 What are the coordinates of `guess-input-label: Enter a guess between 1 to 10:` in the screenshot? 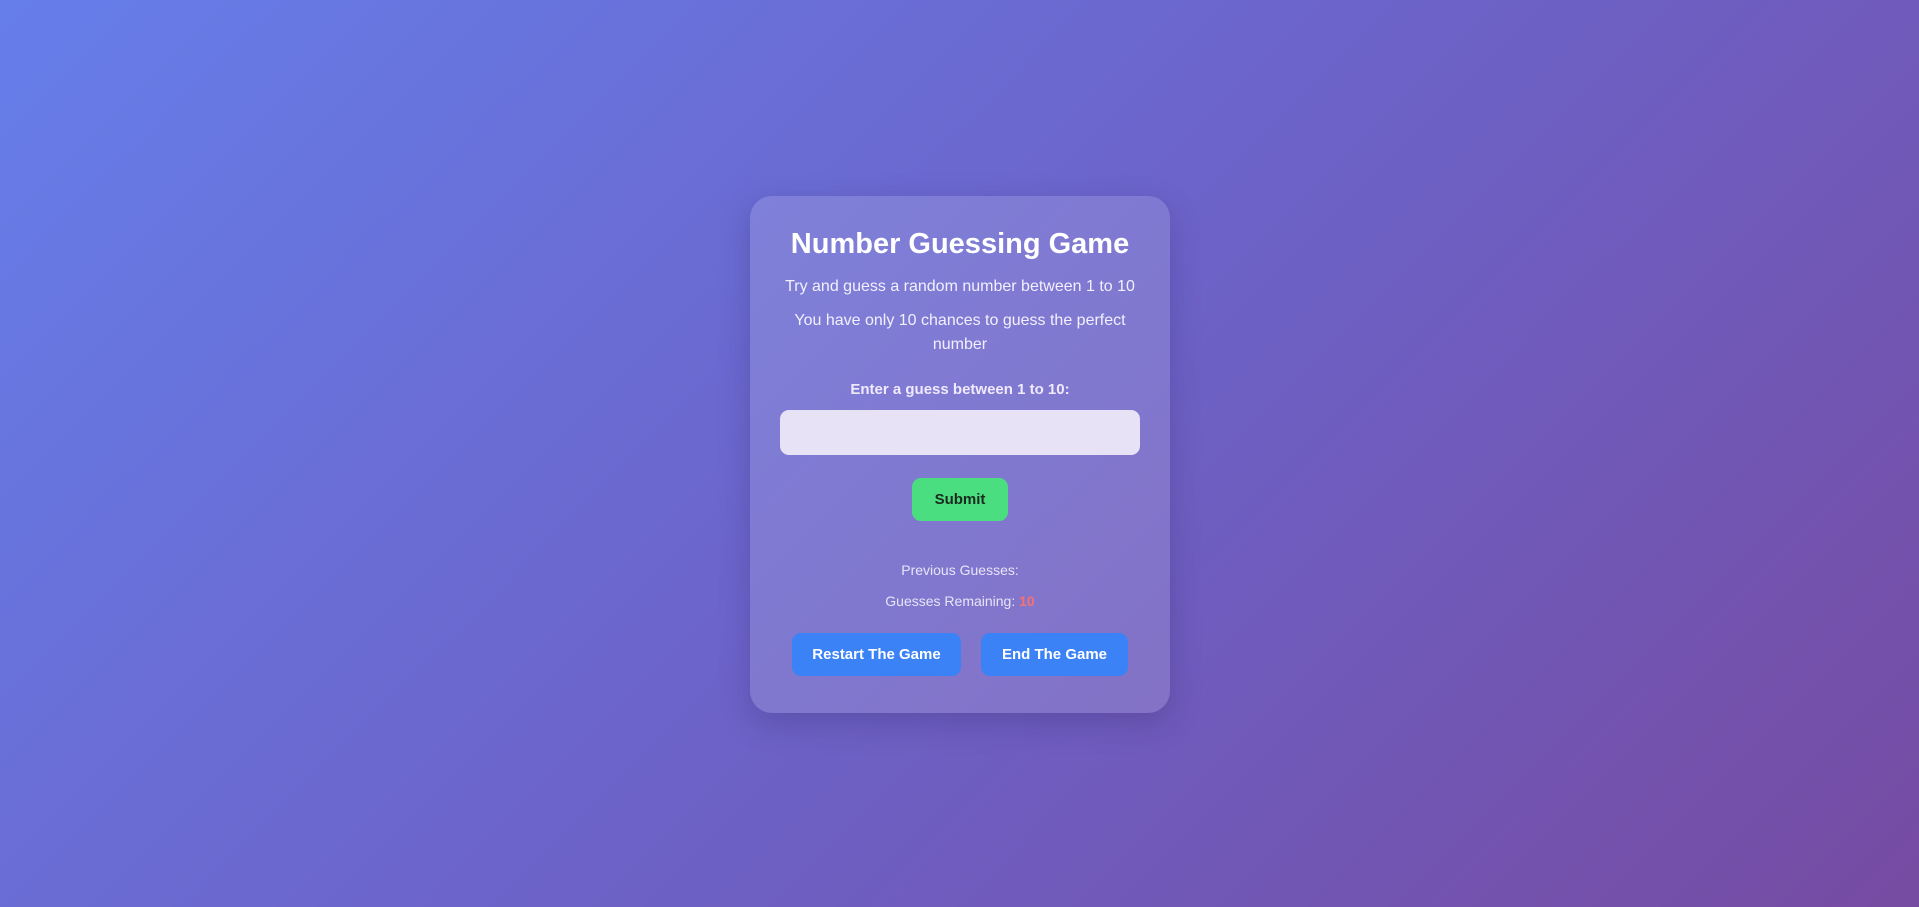 It's located at (960, 389).